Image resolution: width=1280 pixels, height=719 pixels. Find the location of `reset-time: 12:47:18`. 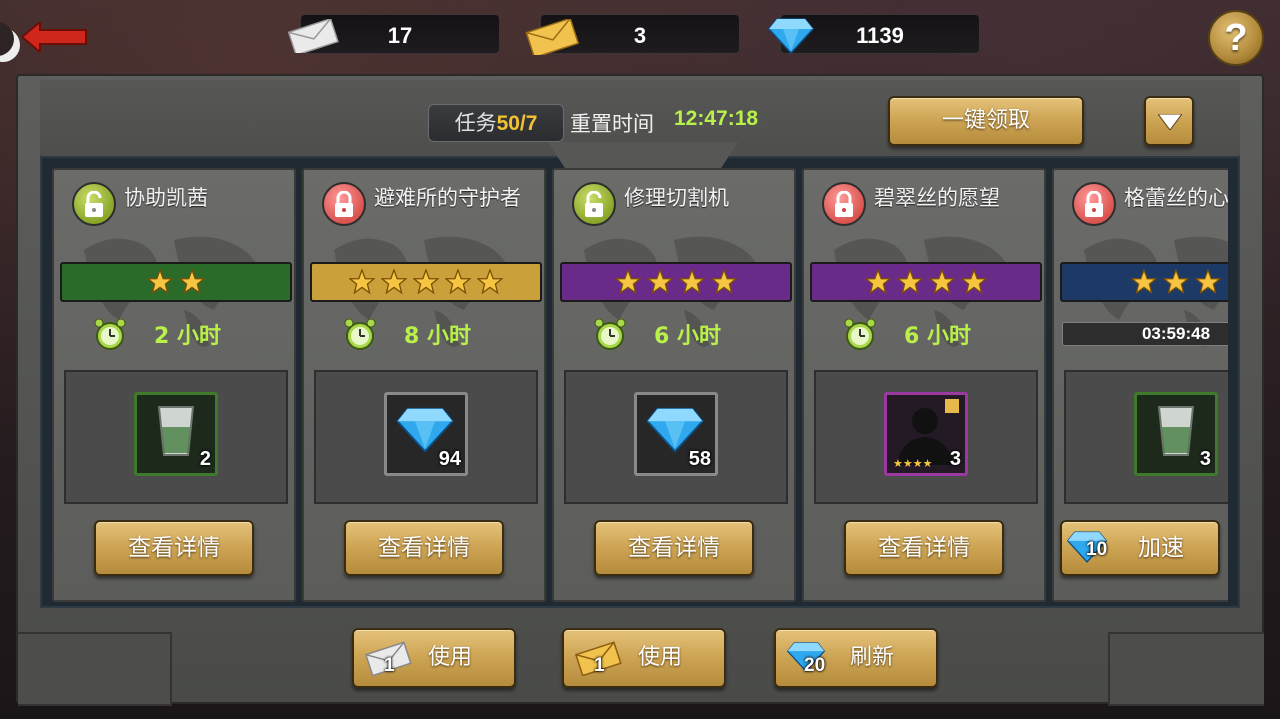

reset-time: 12:47:18 is located at coordinates (716, 118).